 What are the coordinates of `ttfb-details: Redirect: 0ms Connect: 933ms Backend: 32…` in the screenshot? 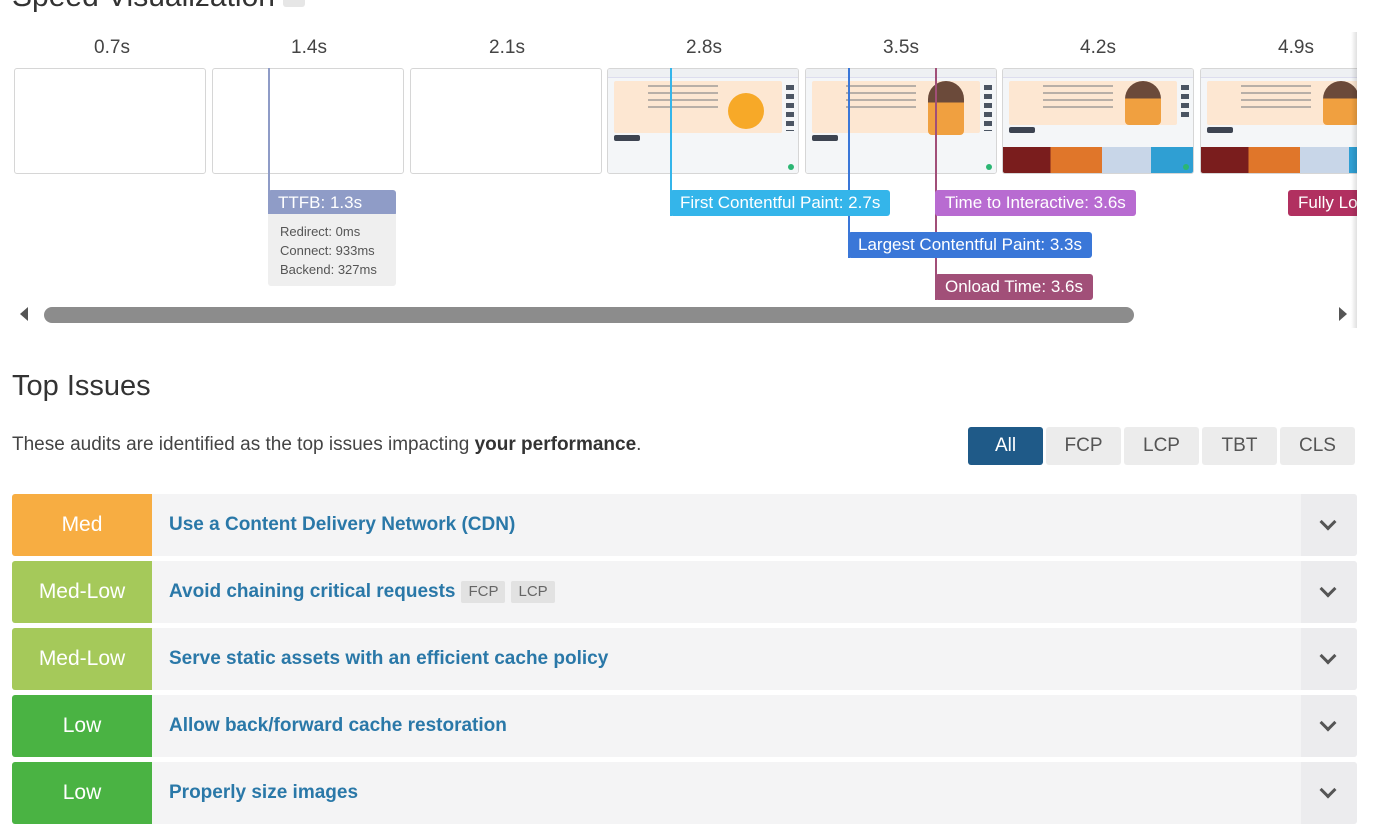 It's located at (332, 250).